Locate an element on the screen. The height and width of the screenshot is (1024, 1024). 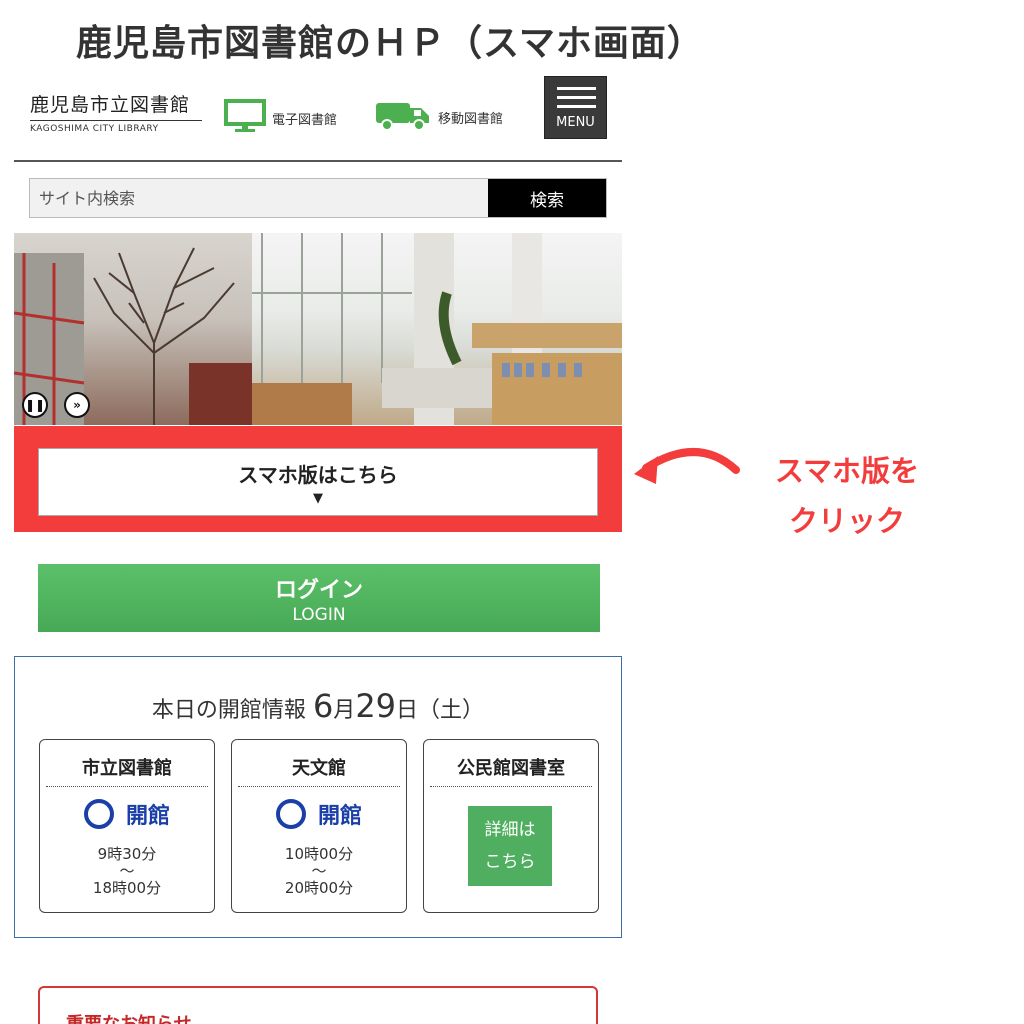
hamburger-icon is located at coordinates (576, 88).